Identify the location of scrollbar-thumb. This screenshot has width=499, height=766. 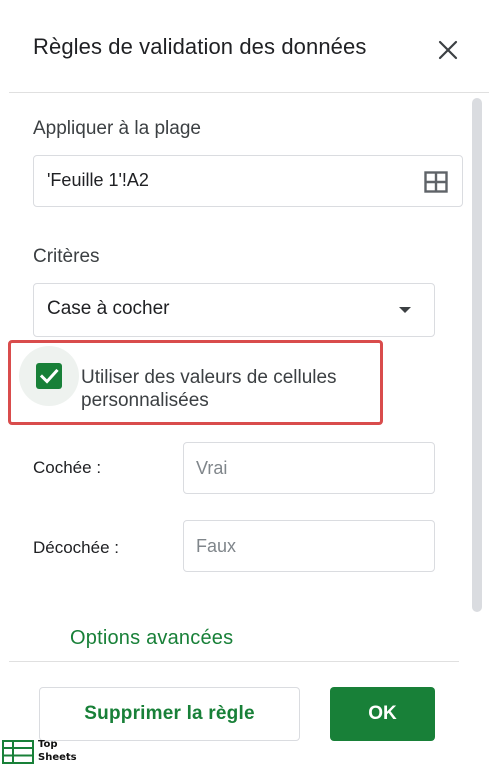
(477, 355).